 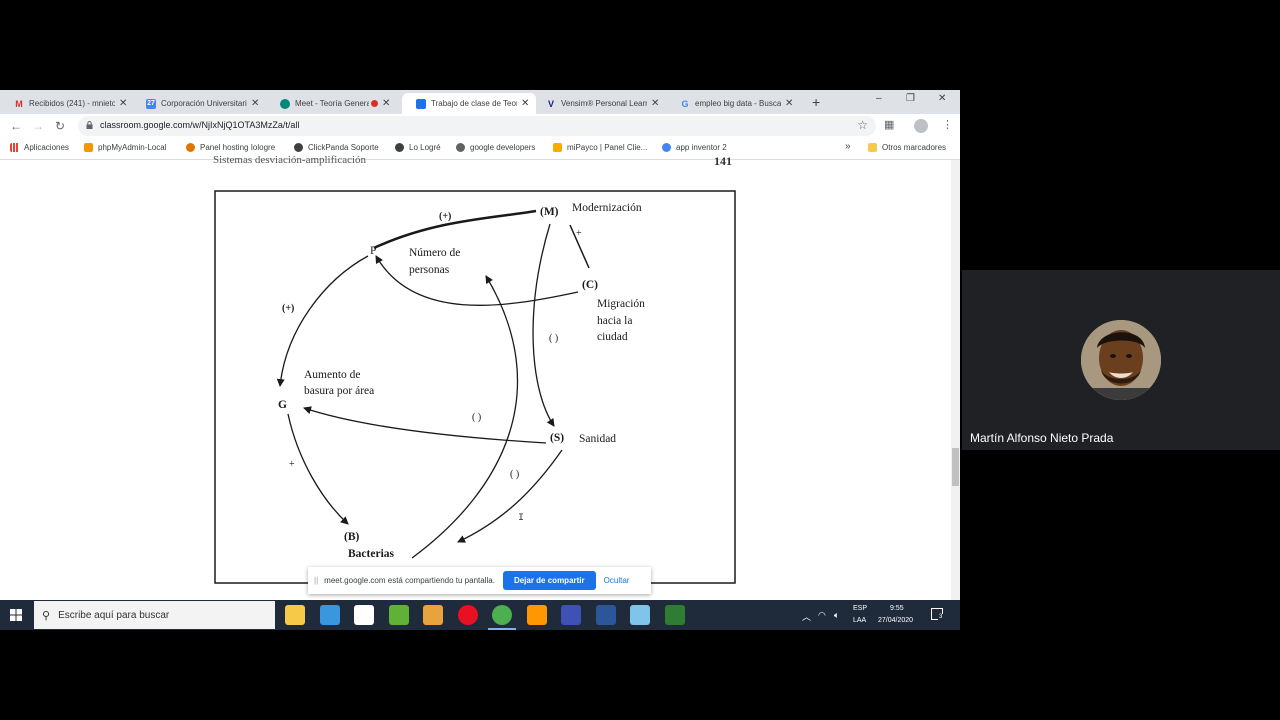 I want to click on scrollbar-thumb, so click(x=955, y=467).